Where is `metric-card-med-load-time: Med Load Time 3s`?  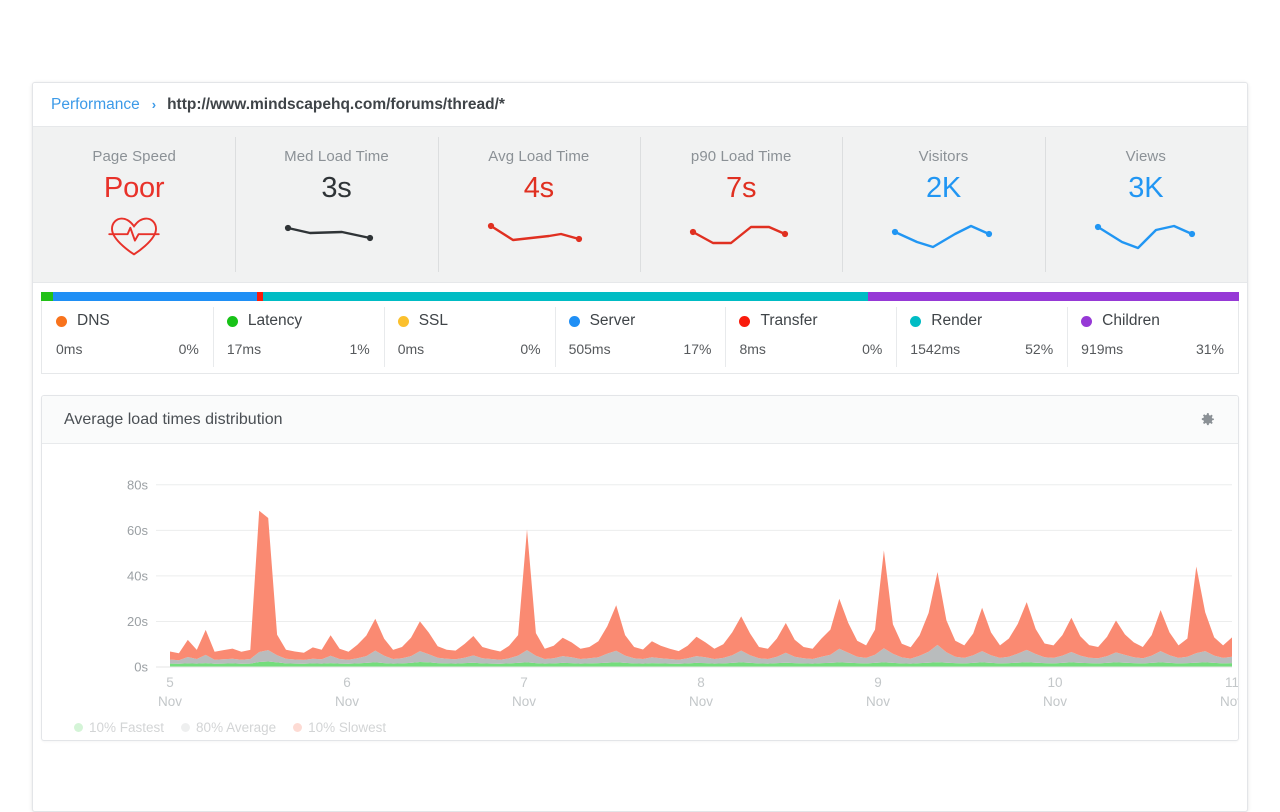 metric-card-med-load-time: Med Load Time 3s is located at coordinates (336, 204).